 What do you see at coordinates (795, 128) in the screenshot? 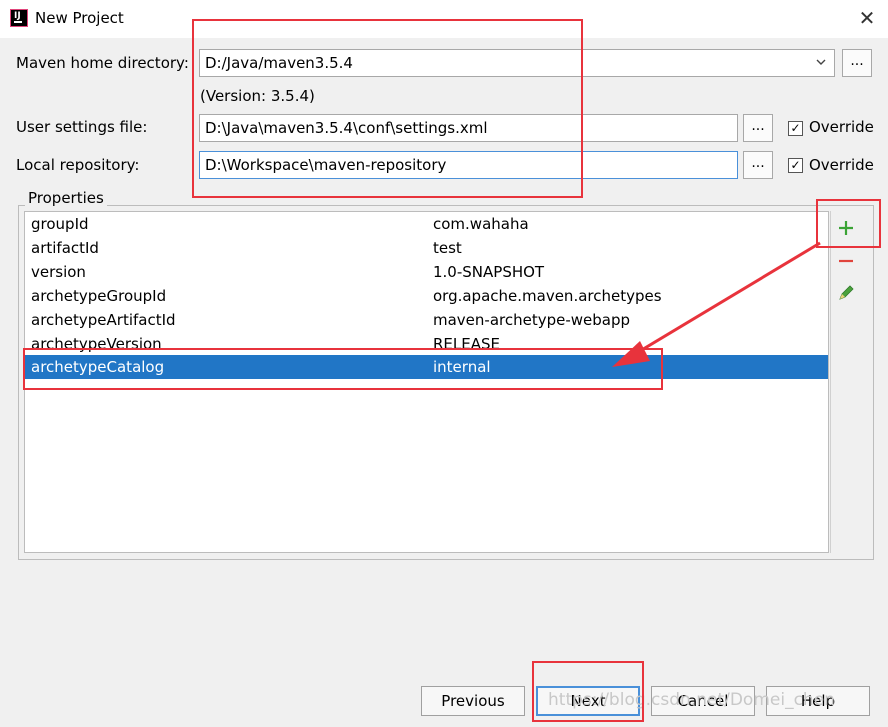
I see `override-settings-checkbox: ✓` at bounding box center [795, 128].